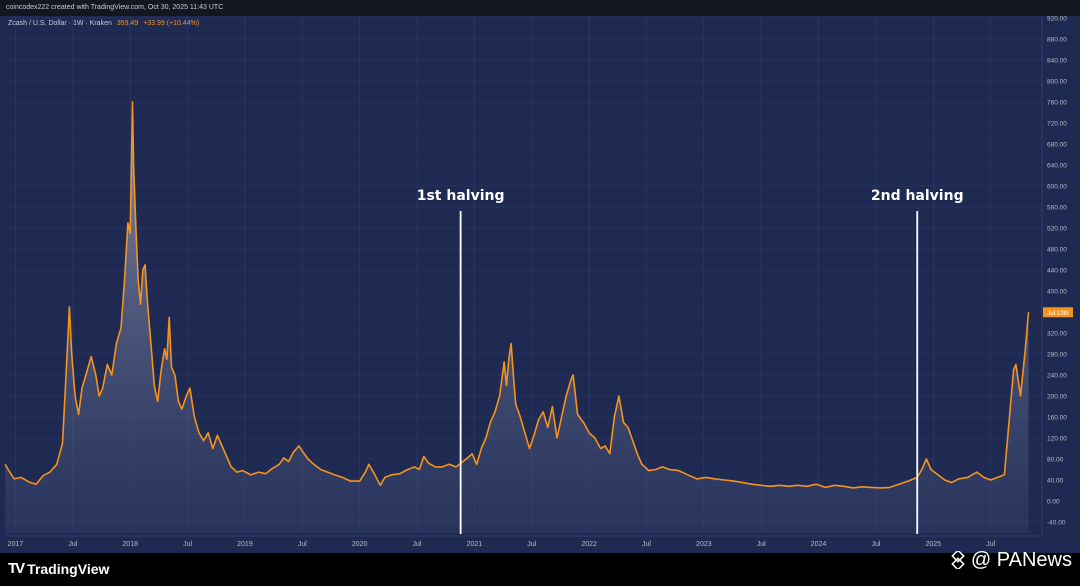 The image size is (1080, 586). I want to click on halving-label: 2nd halving, so click(917, 196).